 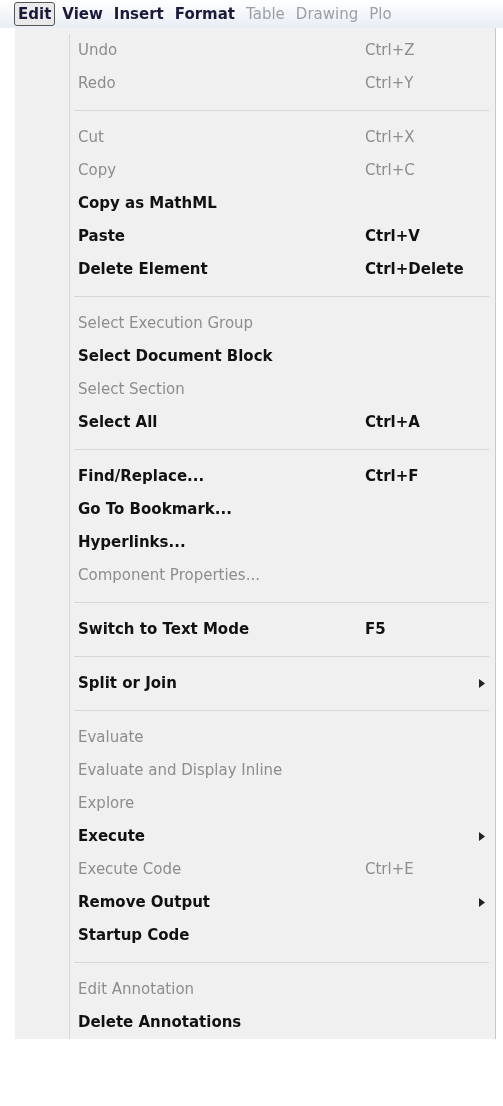 What do you see at coordinates (280, 683) in the screenshot?
I see `menu-item: Split or Join` at bounding box center [280, 683].